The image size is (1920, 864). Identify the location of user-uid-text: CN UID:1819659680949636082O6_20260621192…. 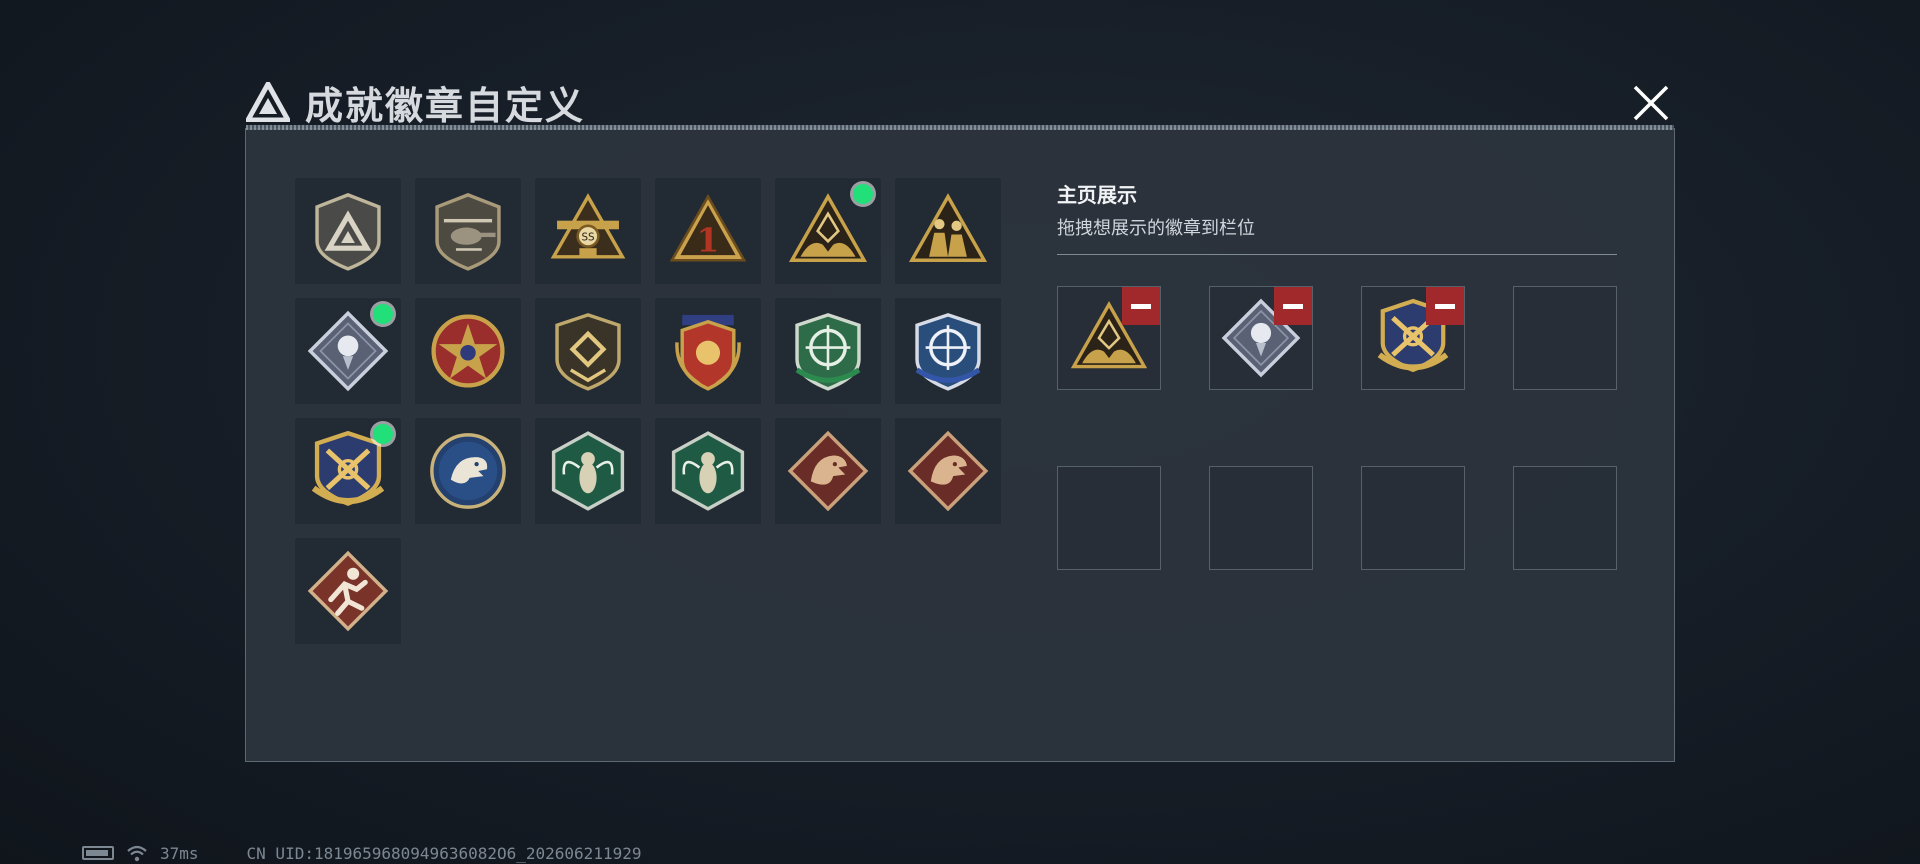
(444, 853).